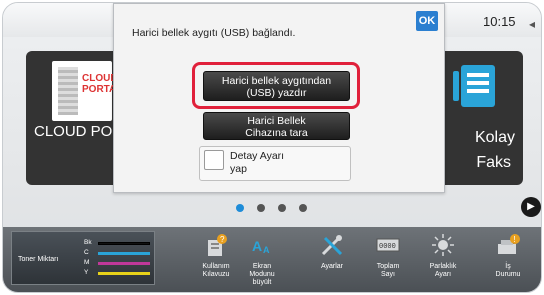 This screenshot has height=295, width=544. I want to click on toner-row-m: M, so click(119, 263).